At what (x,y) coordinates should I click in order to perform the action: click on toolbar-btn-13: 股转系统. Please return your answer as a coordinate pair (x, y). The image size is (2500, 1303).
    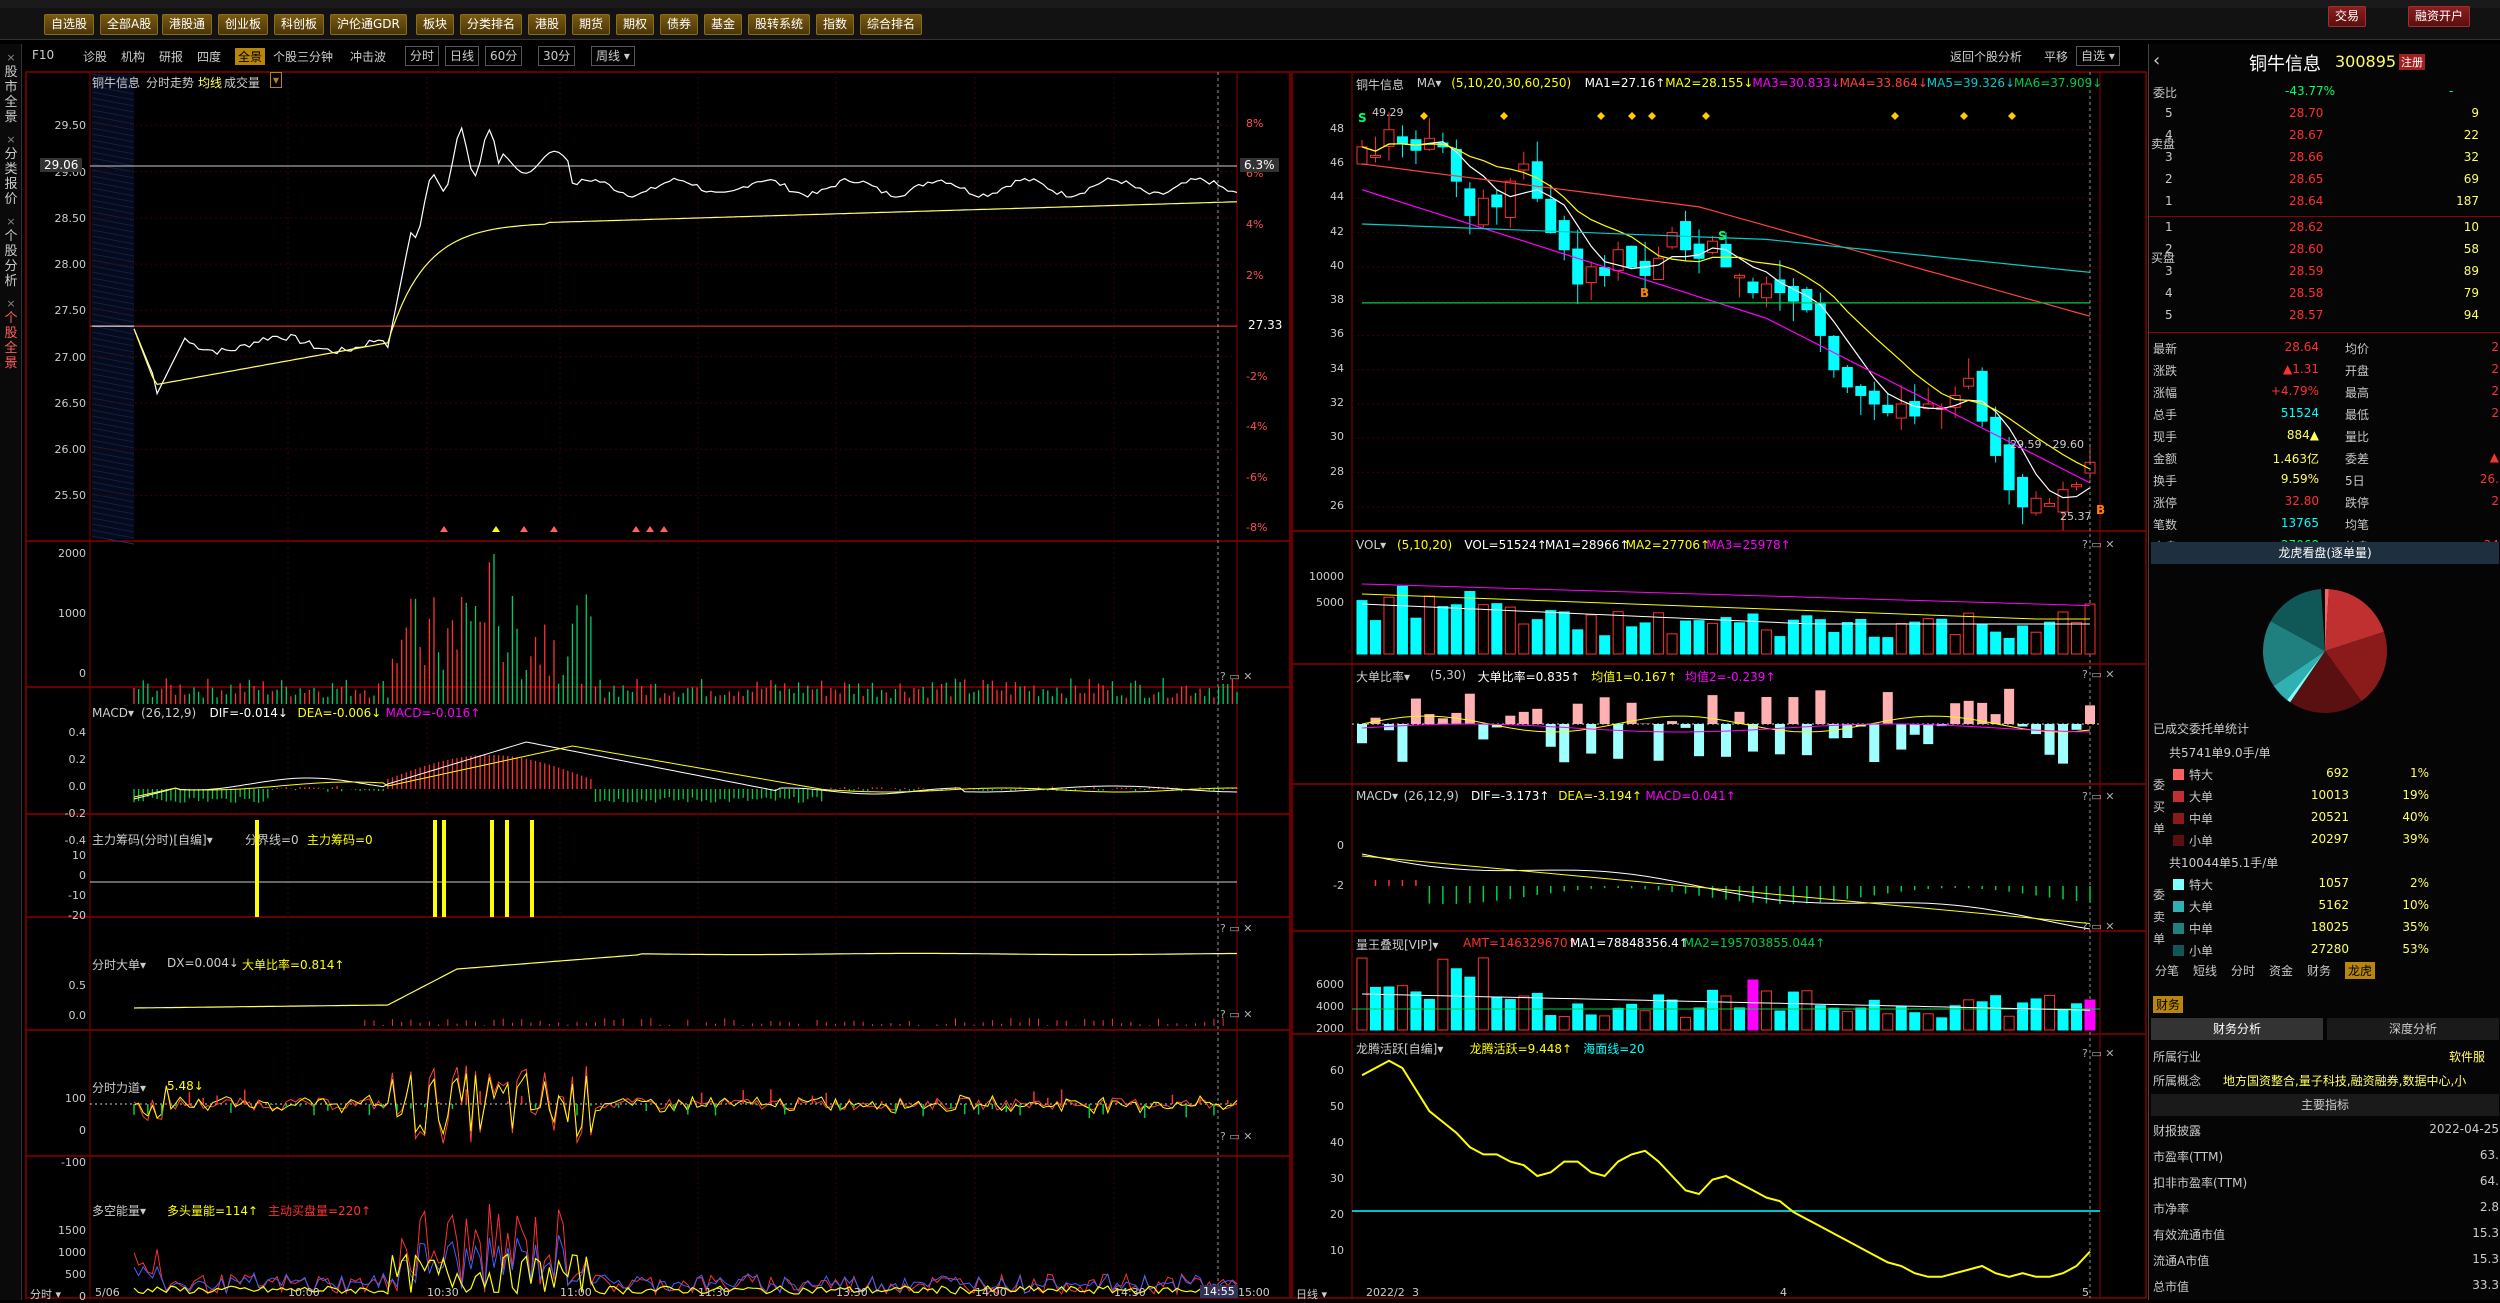
    Looking at the image, I should click on (779, 24).